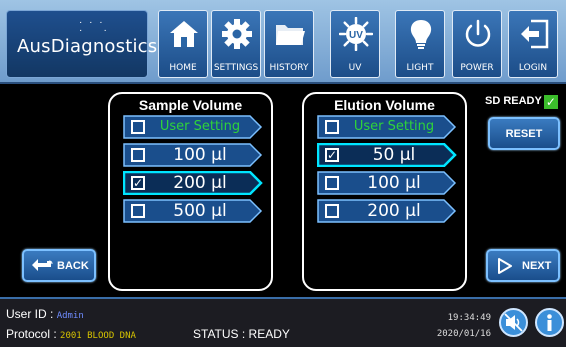 This screenshot has height=347, width=566. I want to click on sound-button, so click(513, 322).